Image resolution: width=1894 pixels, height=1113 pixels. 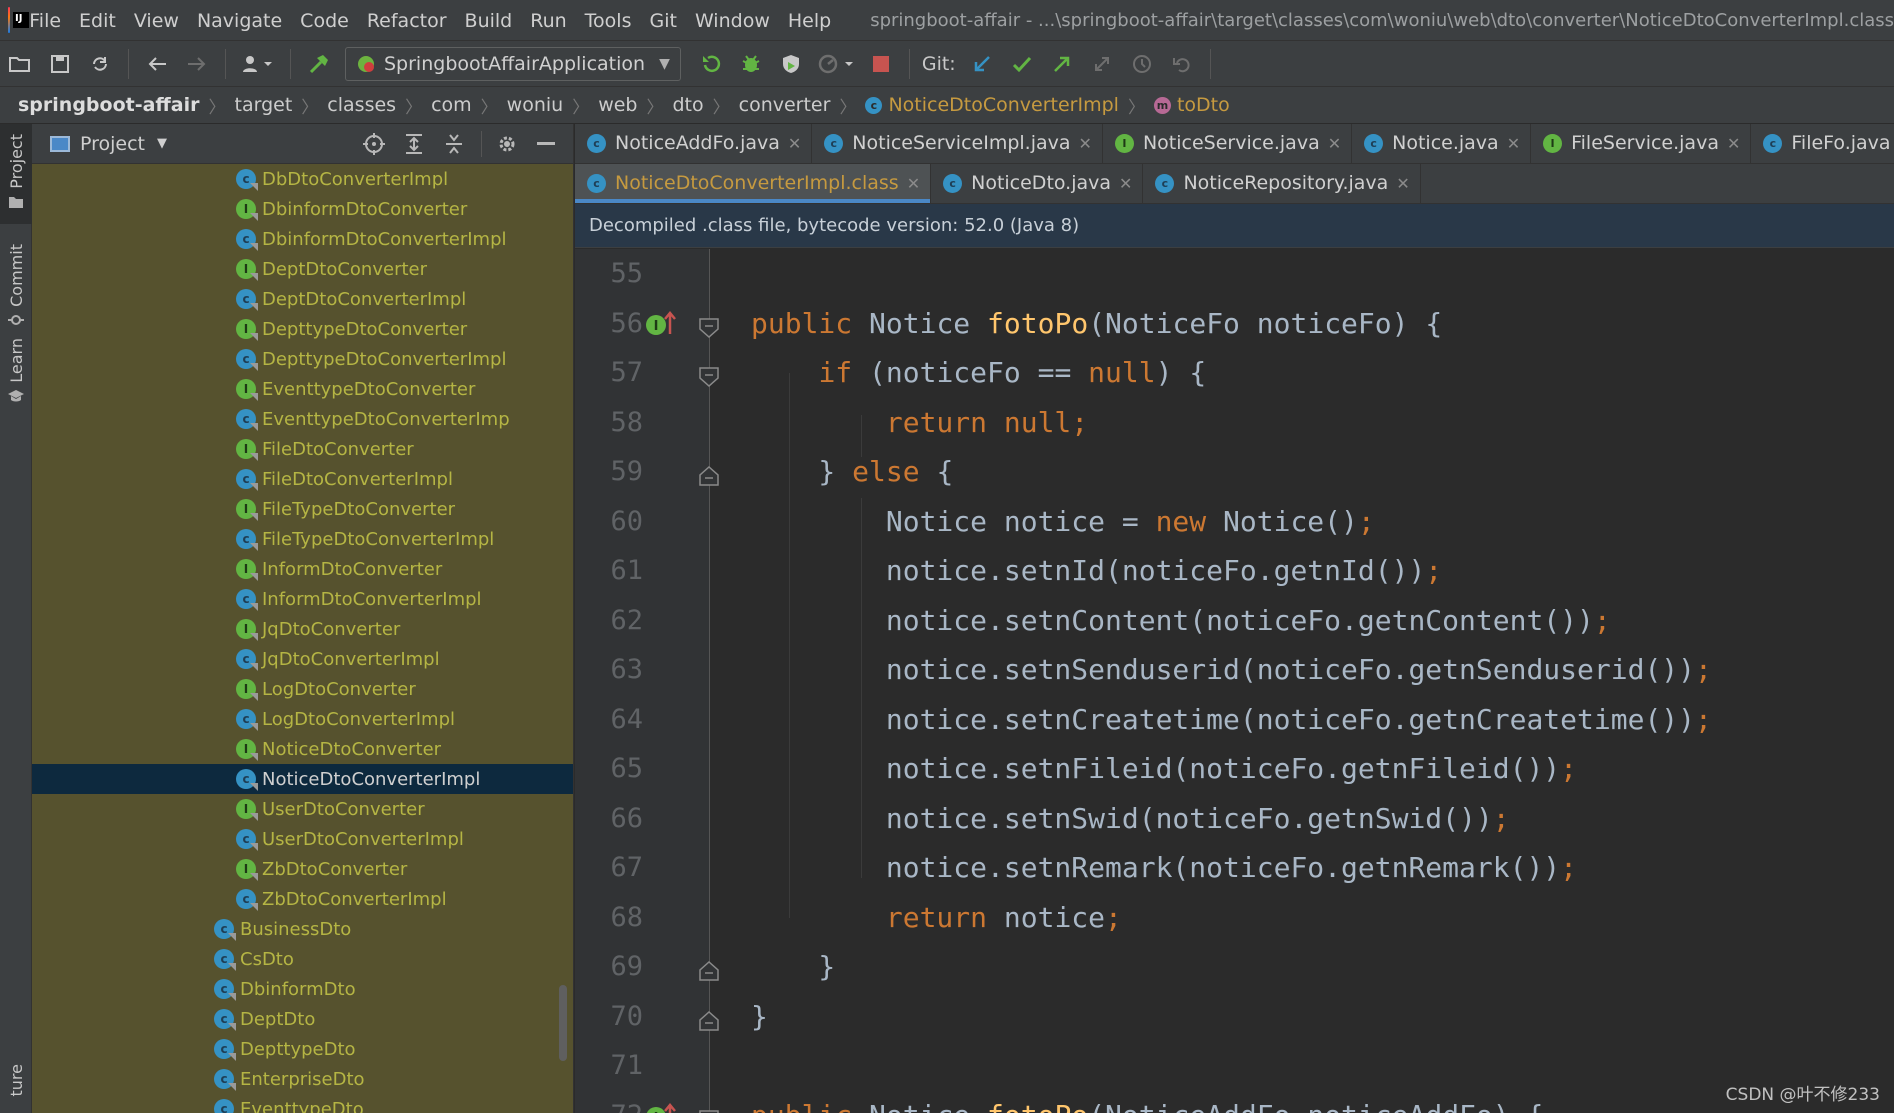 I want to click on tree-item: c EventtypeDtoConverterImp, so click(x=302, y=419).